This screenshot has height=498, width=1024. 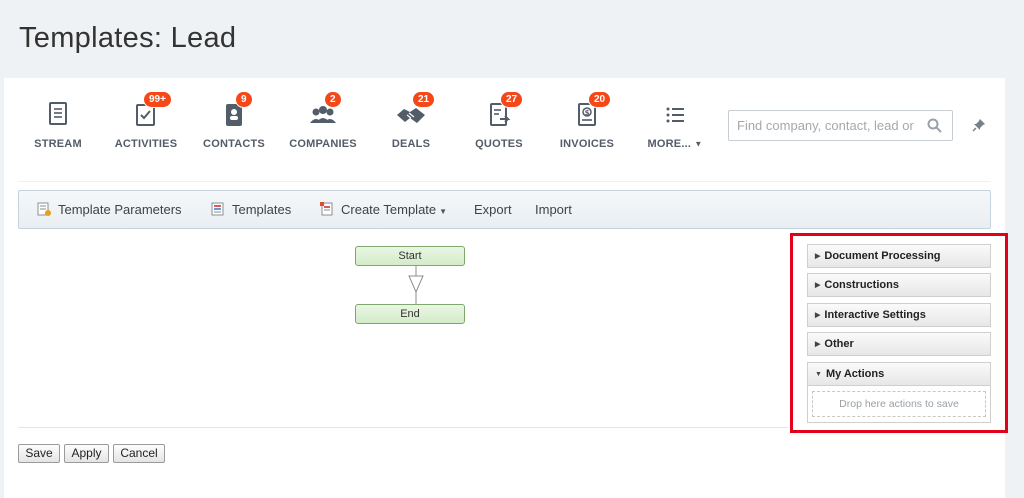 I want to click on template-parameters-button: Template Parameters, so click(x=109, y=209).